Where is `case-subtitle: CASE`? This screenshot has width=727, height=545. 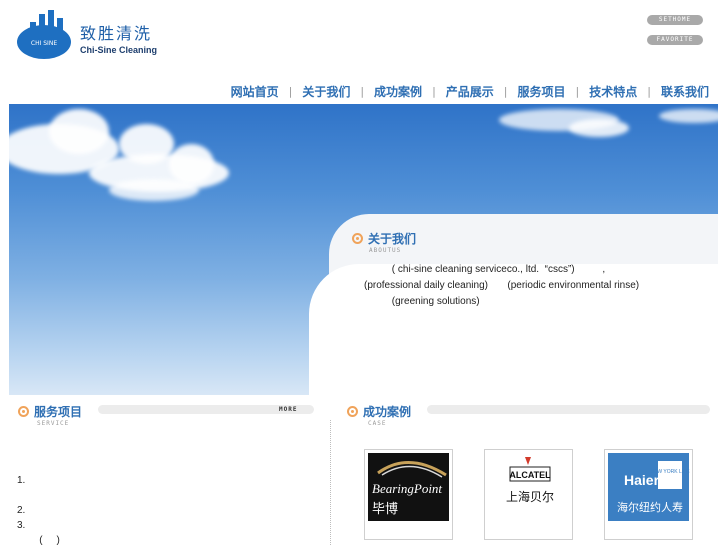 case-subtitle: CASE is located at coordinates (377, 423).